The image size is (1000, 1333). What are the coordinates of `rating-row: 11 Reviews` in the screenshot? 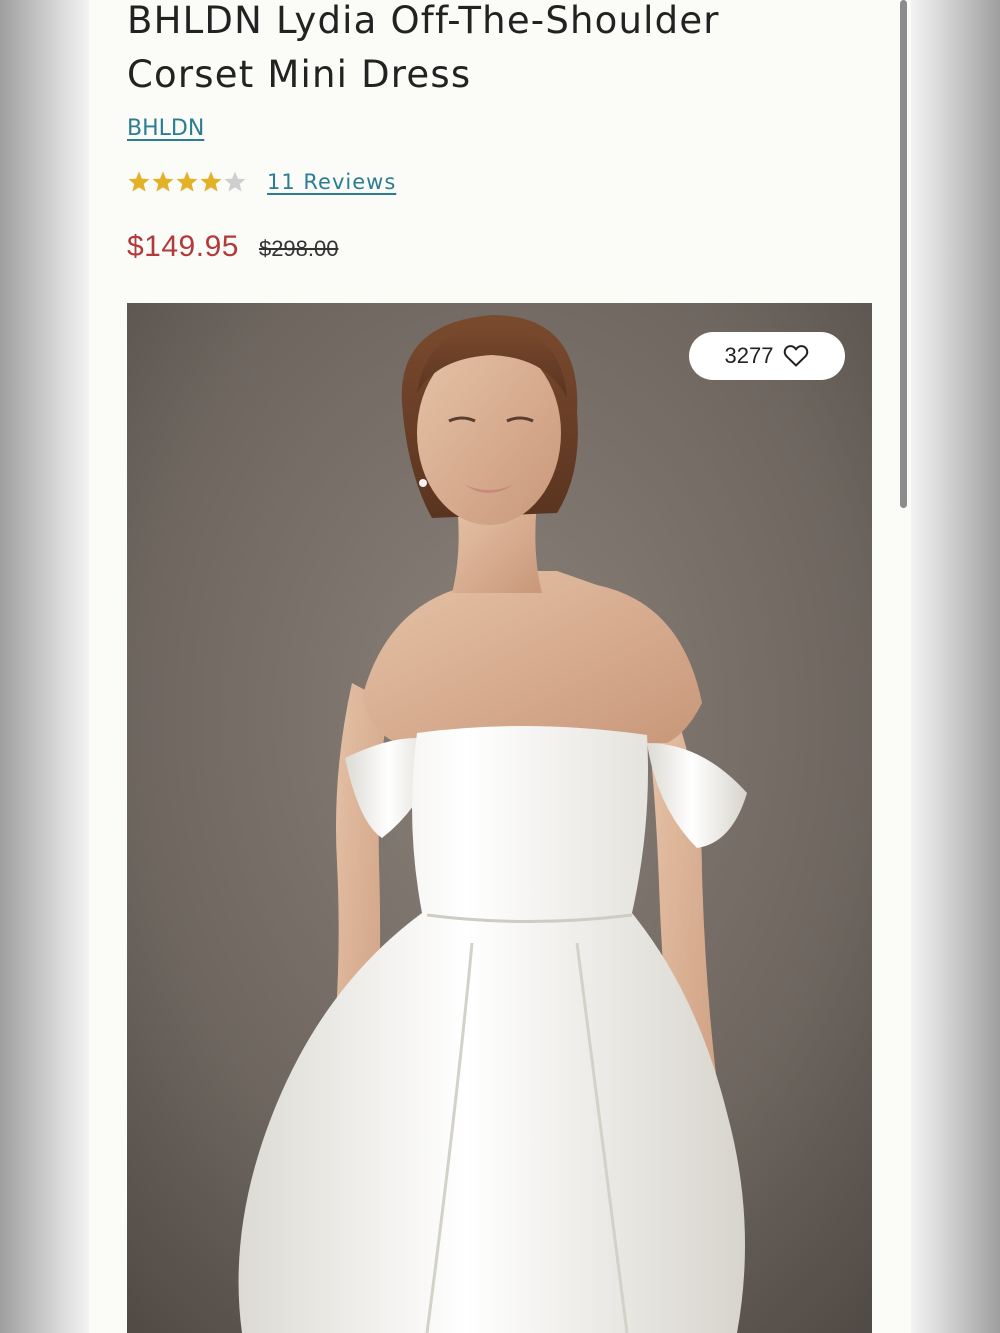 It's located at (261, 182).